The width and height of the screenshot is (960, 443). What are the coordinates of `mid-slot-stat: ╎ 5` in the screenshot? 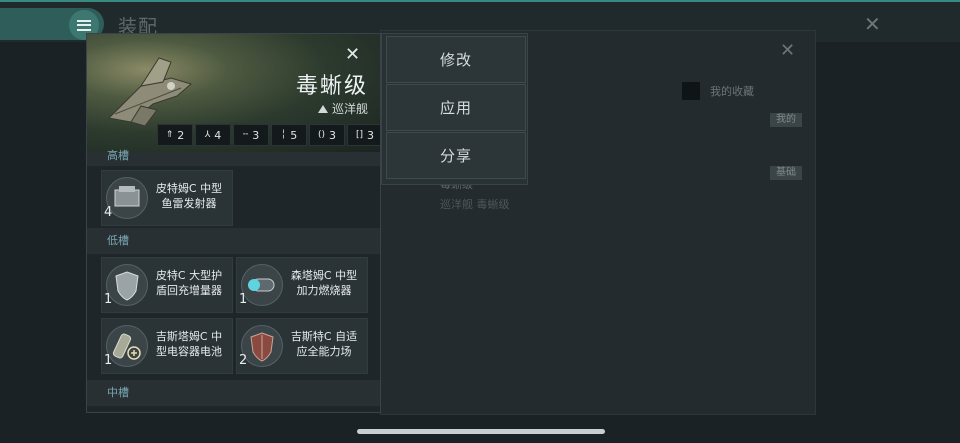 It's located at (289, 135).